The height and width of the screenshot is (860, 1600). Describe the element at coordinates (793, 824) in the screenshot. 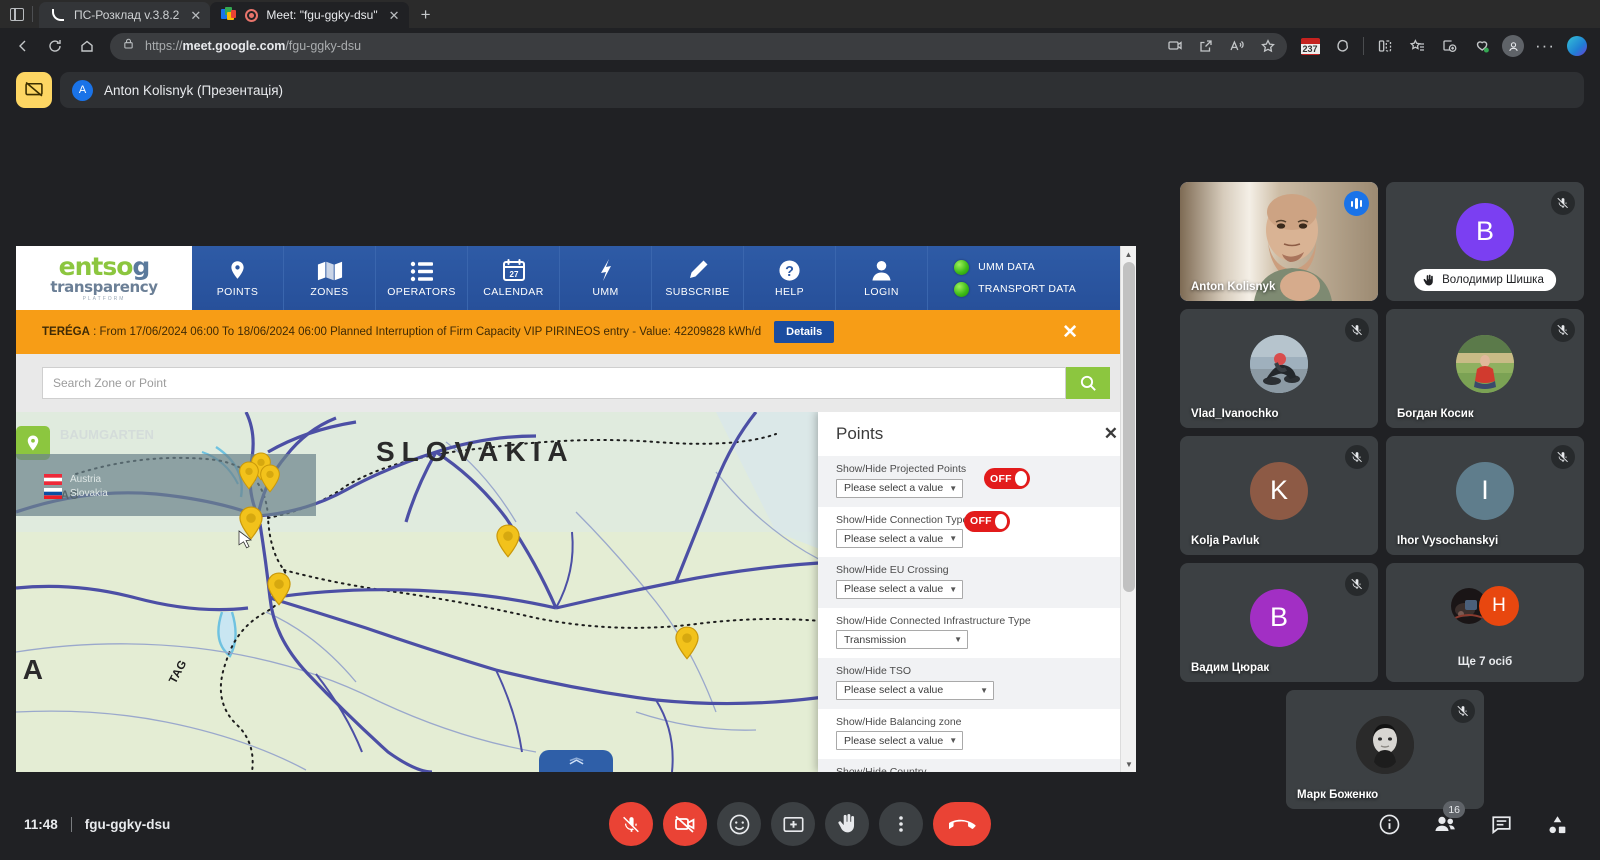

I see `present-now-button` at that location.